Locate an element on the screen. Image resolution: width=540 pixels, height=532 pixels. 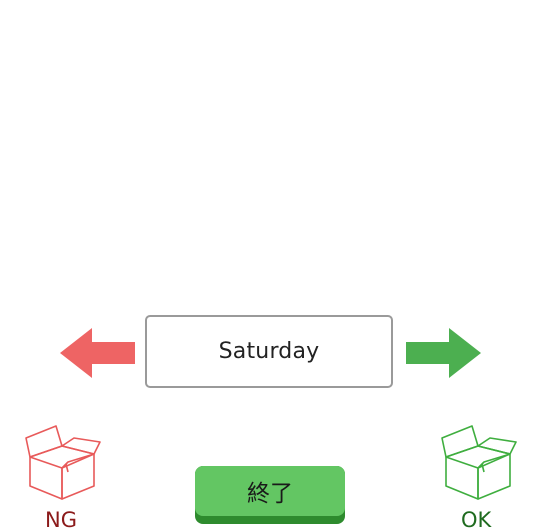
ok-label: OK is located at coordinates (476, 520).